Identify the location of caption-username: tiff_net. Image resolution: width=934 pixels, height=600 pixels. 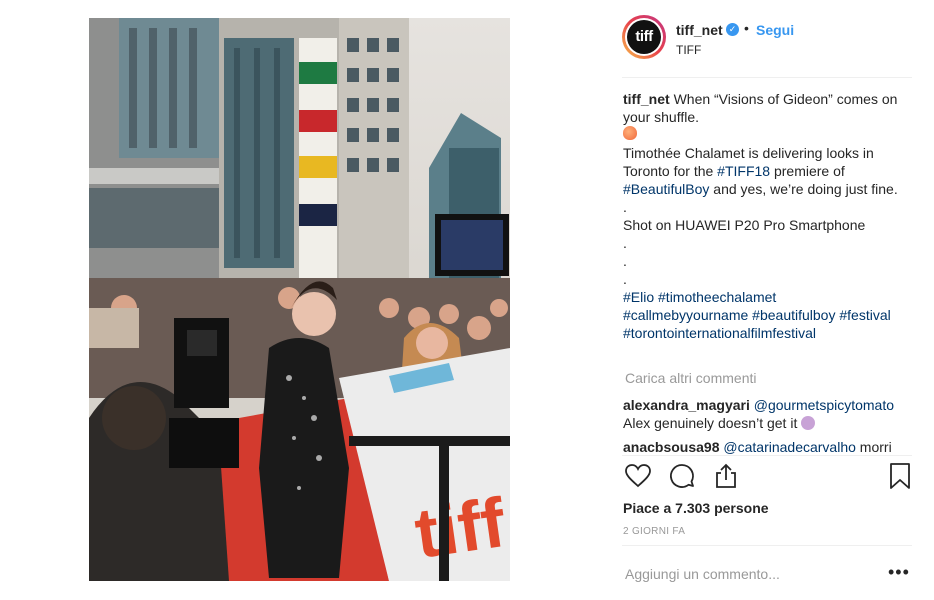
(646, 99).